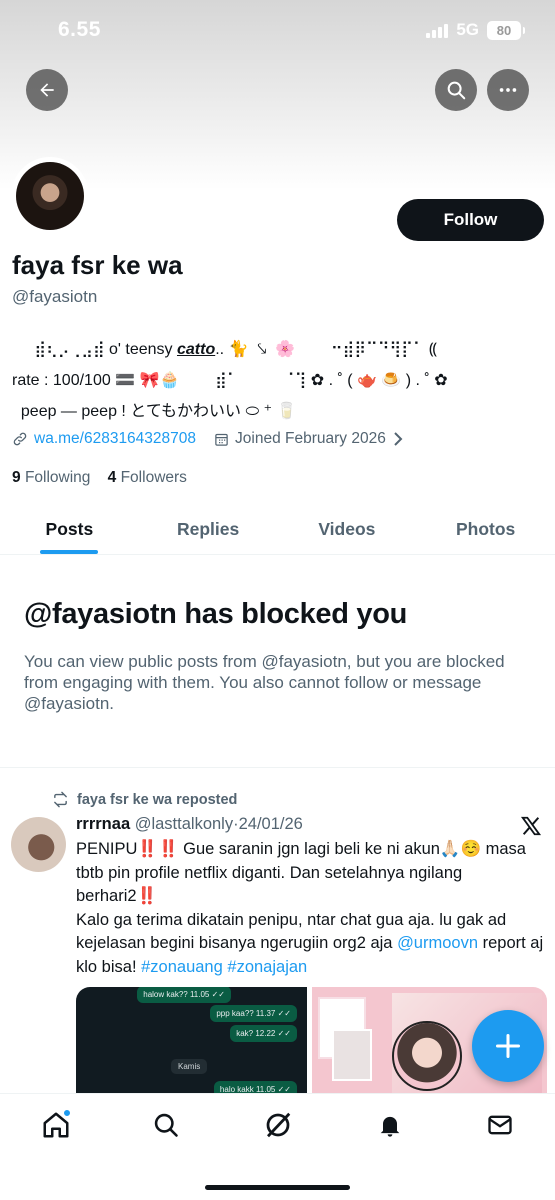 The width and height of the screenshot is (555, 1200). I want to click on nav-grok, so click(278, 1125).